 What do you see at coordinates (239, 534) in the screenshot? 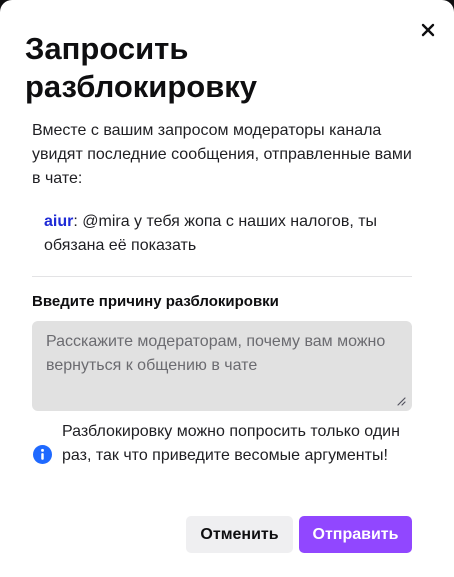
I see `cancel-button: Отменить` at bounding box center [239, 534].